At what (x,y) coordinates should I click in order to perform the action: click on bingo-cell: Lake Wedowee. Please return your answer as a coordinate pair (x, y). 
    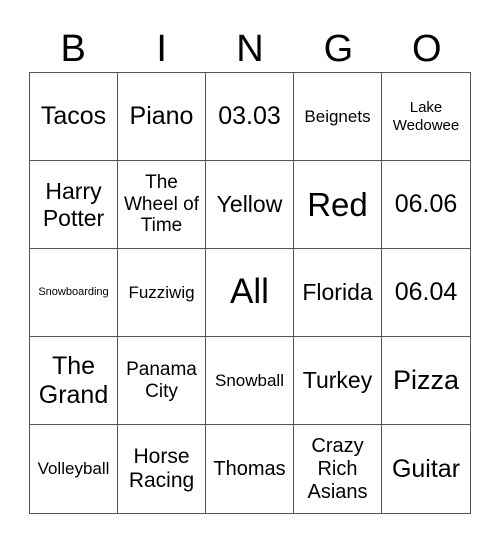
    Looking at the image, I should click on (426, 117).